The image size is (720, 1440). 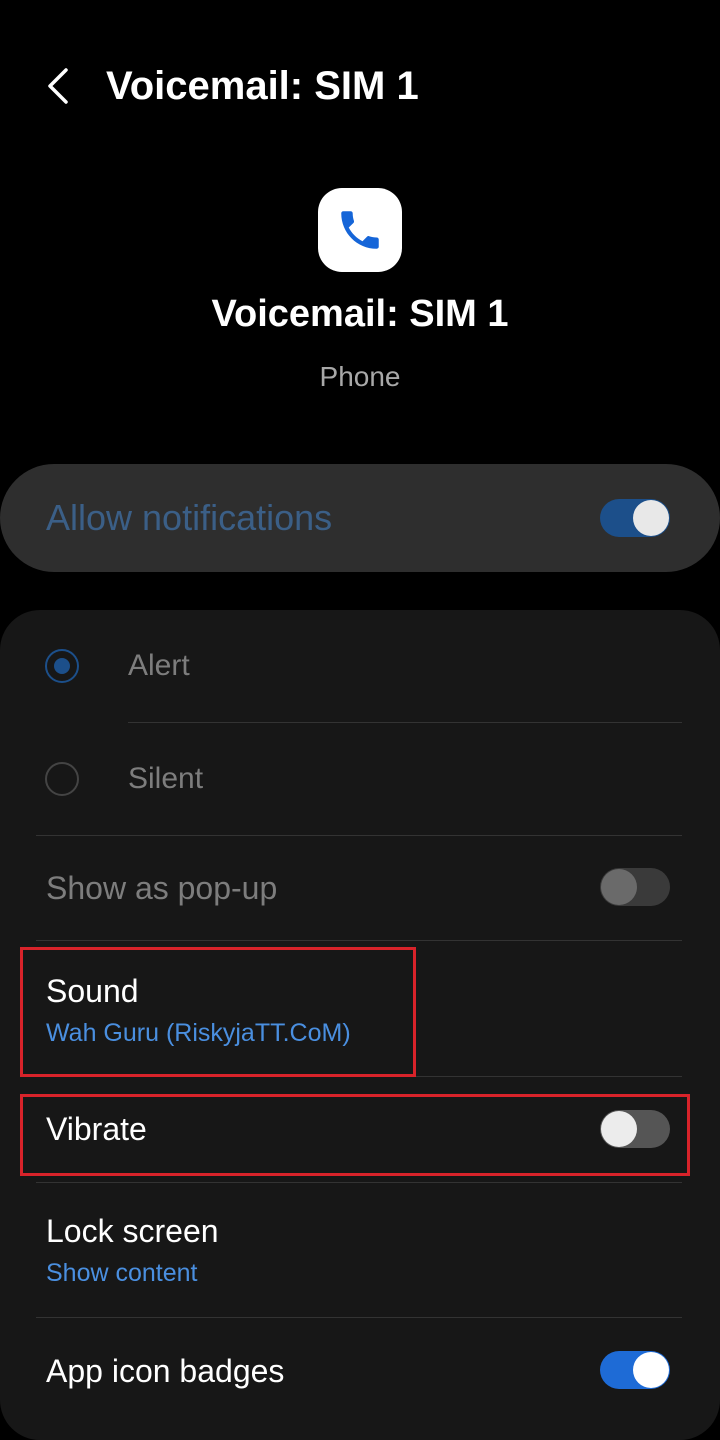 What do you see at coordinates (360, 888) in the screenshot?
I see `show-popup-row: Show as pop-up` at bounding box center [360, 888].